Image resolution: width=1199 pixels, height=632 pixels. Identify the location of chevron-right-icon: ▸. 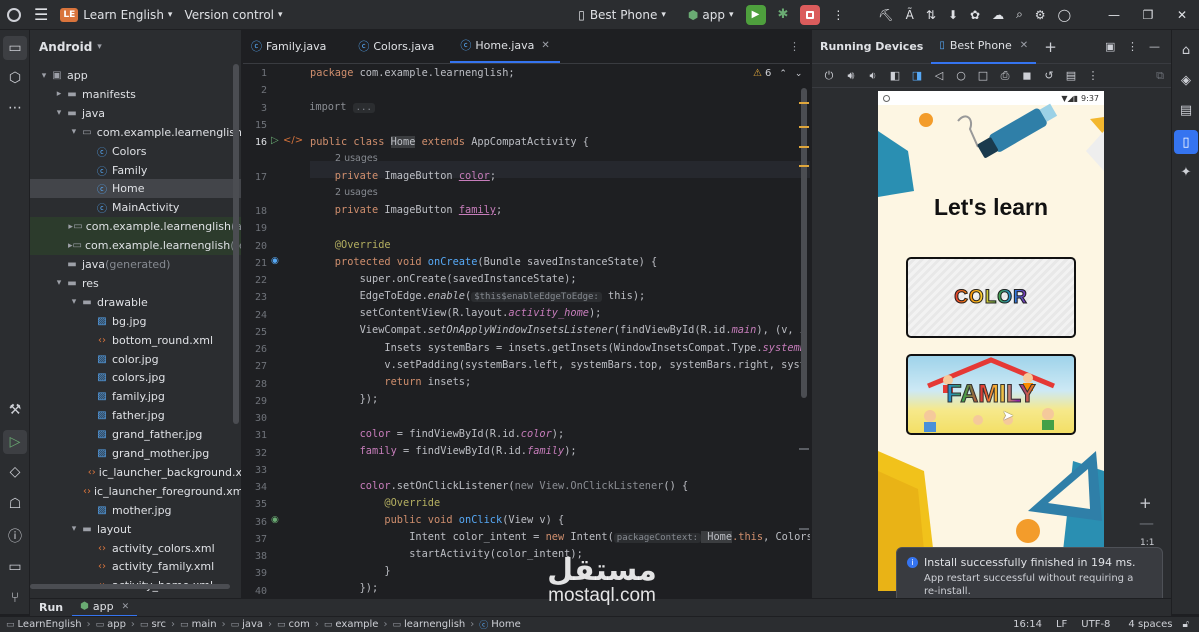
(59, 94).